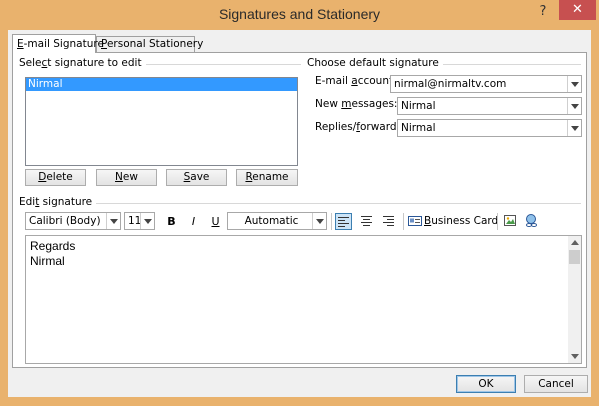 This screenshot has height=406, width=599. What do you see at coordinates (575, 242) in the screenshot?
I see `scroll-up-icon` at bounding box center [575, 242].